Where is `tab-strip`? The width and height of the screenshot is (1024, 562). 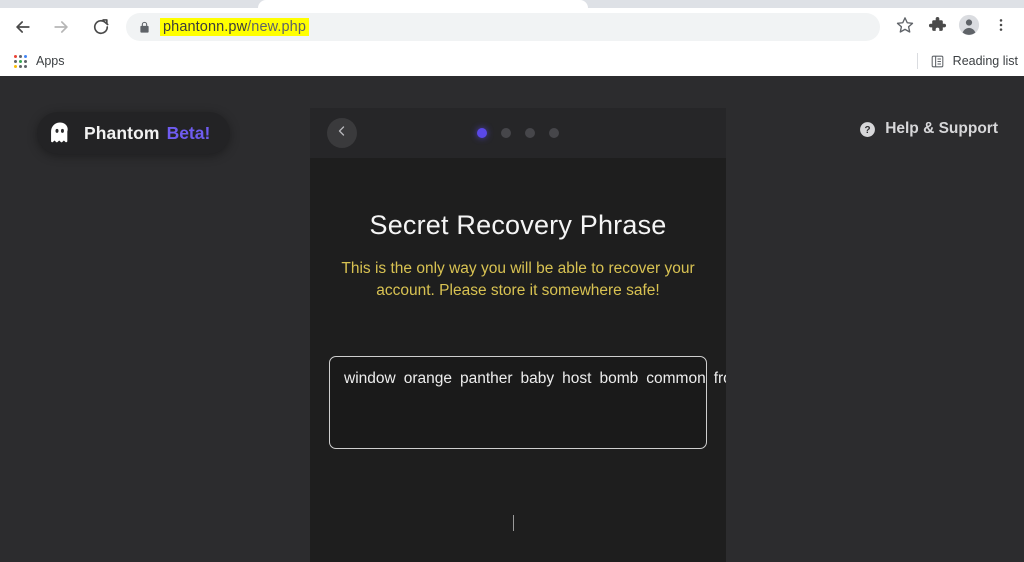 tab-strip is located at coordinates (512, 4).